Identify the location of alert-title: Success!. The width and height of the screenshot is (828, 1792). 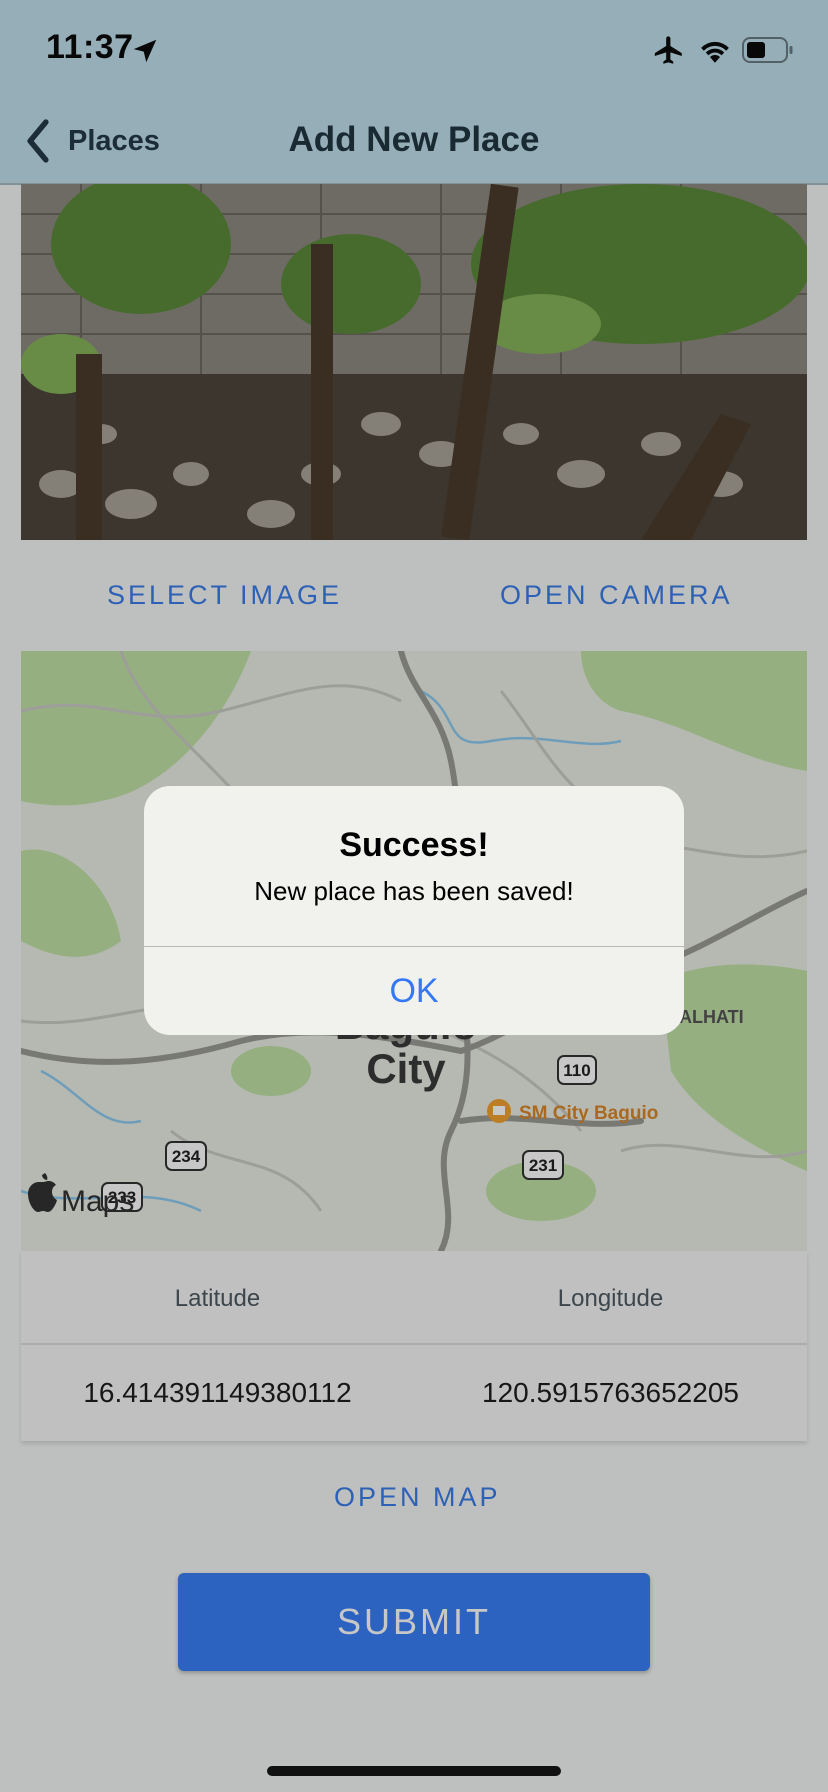
(414, 845).